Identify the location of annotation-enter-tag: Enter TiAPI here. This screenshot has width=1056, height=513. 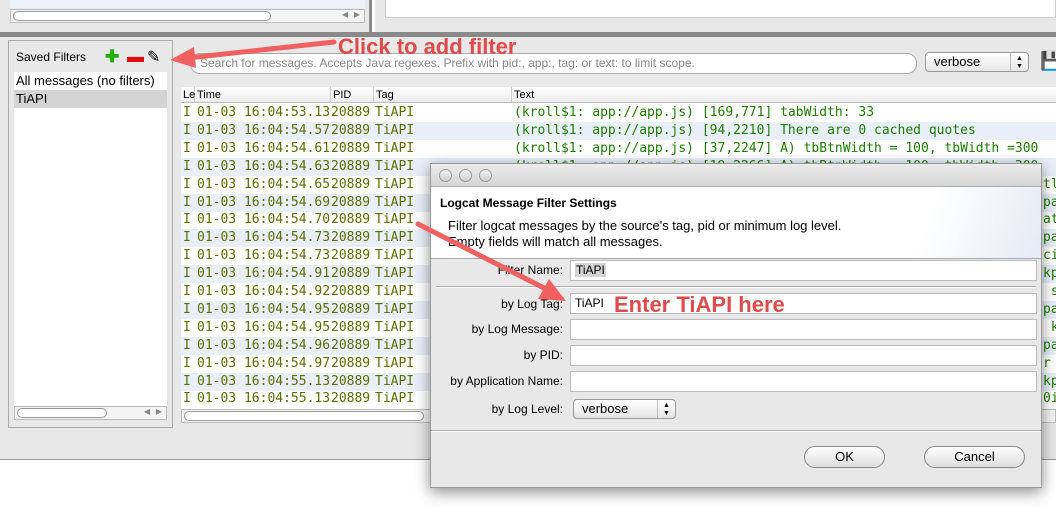
(699, 304).